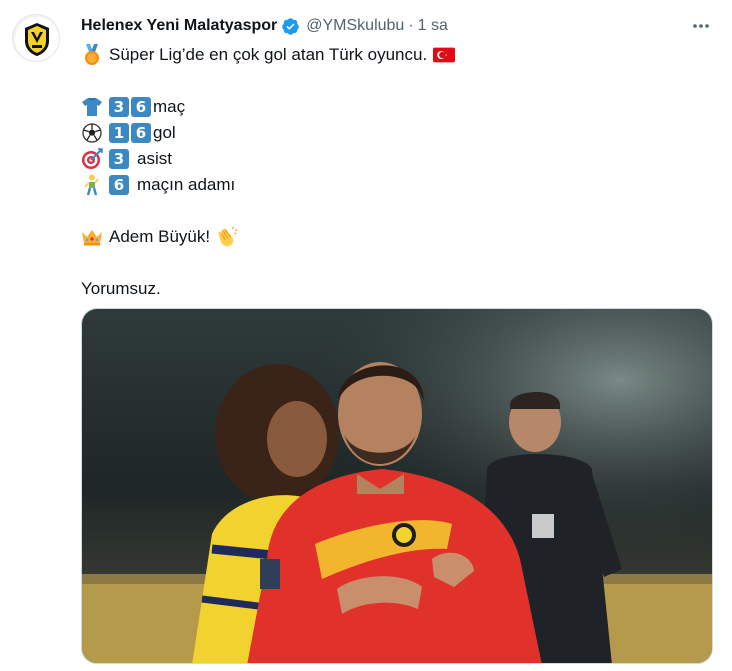 This screenshot has width=732, height=671. Describe the element at coordinates (396, 185) in the screenshot. I see `stat-line-mac-adami: 6 maçın adamı` at that location.